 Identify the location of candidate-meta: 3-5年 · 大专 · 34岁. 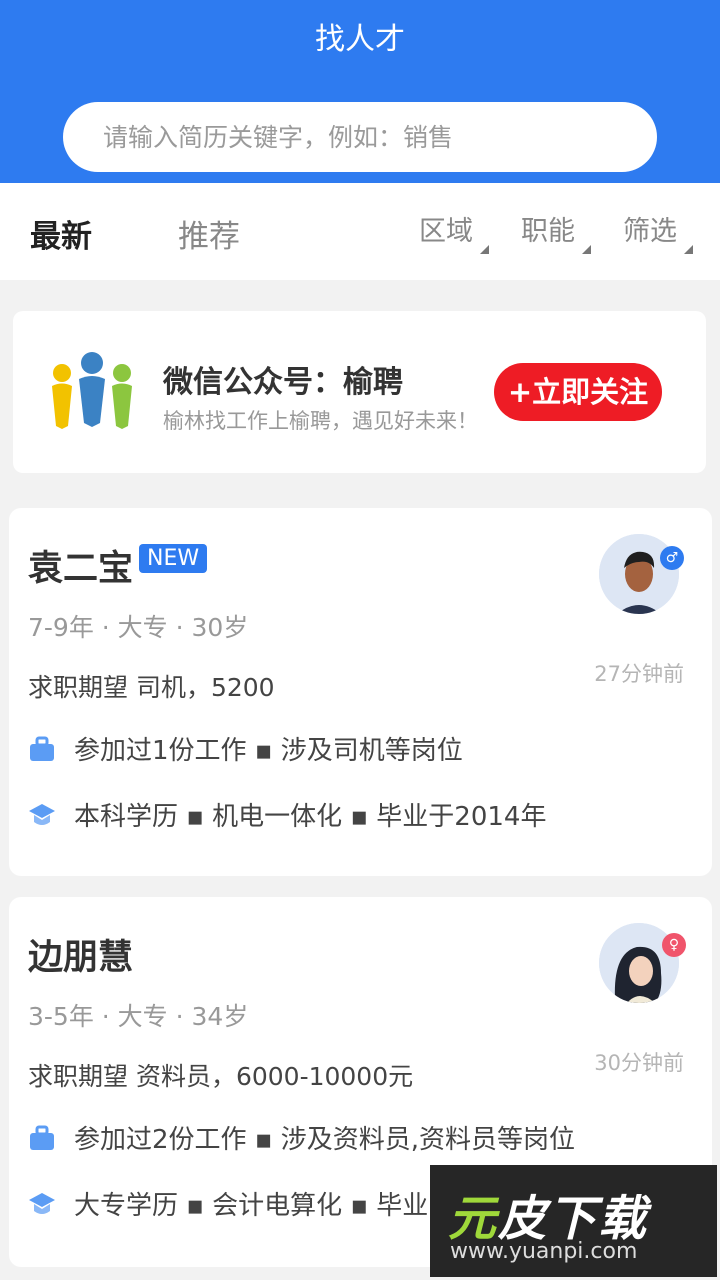
(138, 1016).